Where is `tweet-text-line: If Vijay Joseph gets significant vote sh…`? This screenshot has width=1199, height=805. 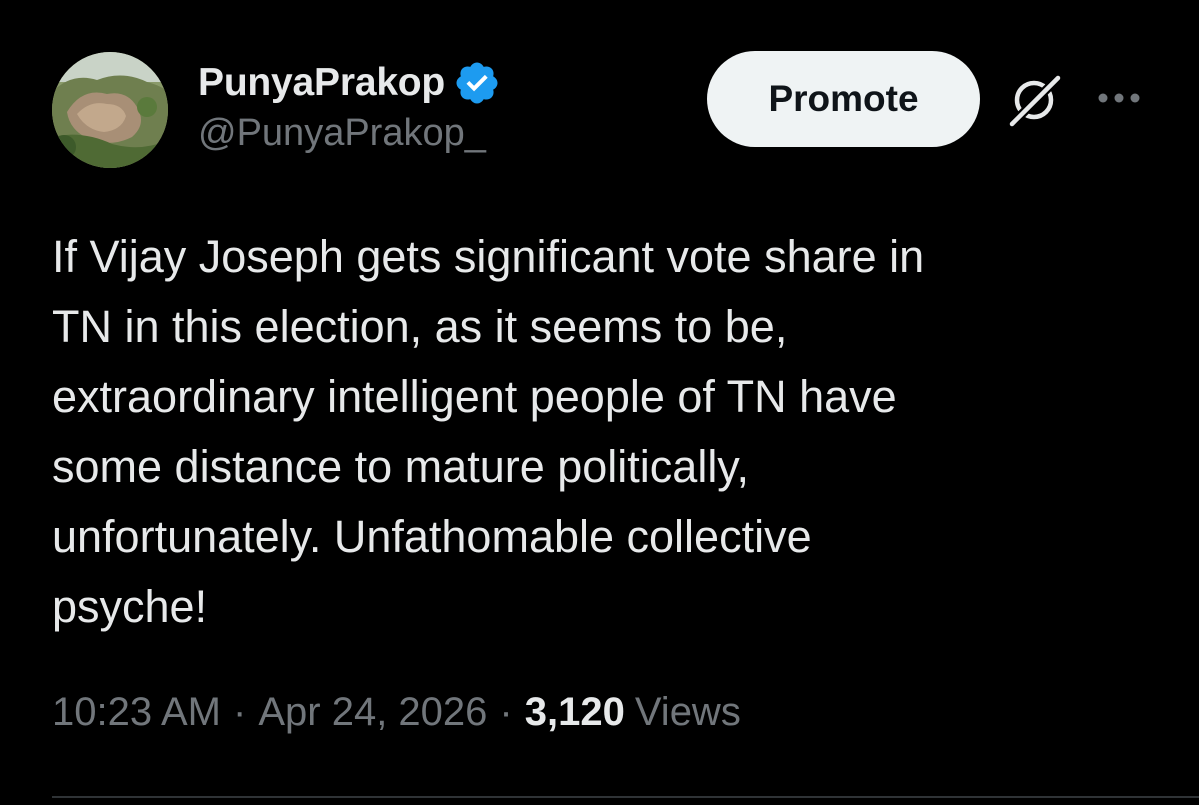
tweet-text-line: If Vijay Joseph gets significant vote sh… is located at coordinates (488, 256).